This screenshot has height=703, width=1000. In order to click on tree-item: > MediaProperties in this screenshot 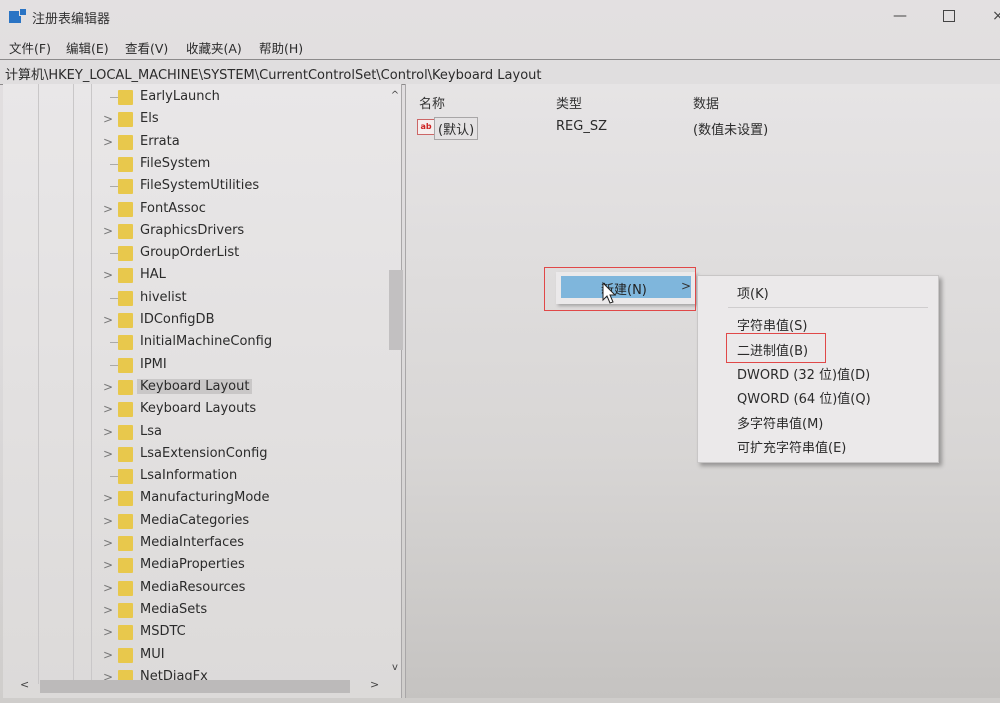, I will do `click(193, 565)`.